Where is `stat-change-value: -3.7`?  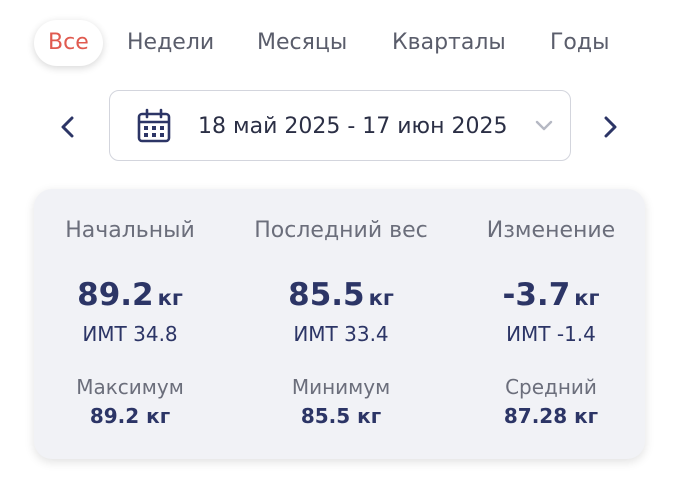
stat-change-value: -3.7 is located at coordinates (536, 295).